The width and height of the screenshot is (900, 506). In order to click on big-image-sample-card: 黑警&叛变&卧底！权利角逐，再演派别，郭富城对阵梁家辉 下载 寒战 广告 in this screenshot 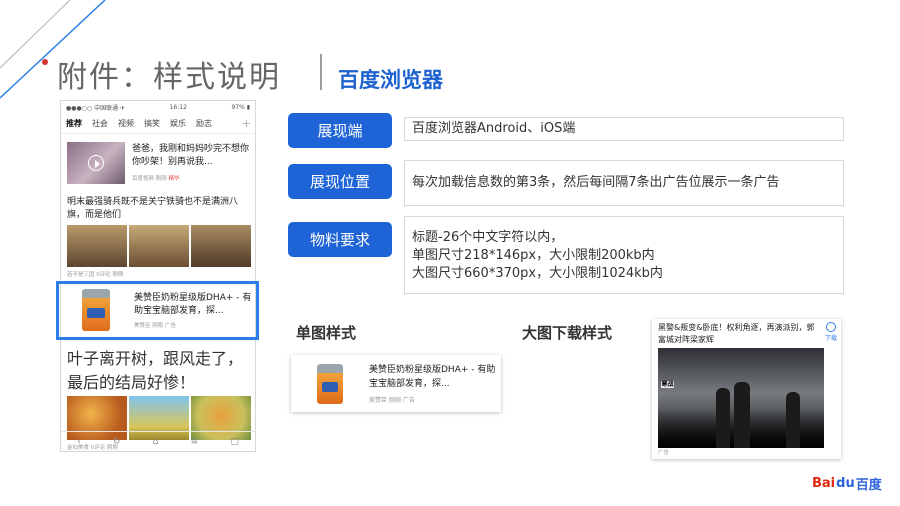, I will do `click(746, 389)`.